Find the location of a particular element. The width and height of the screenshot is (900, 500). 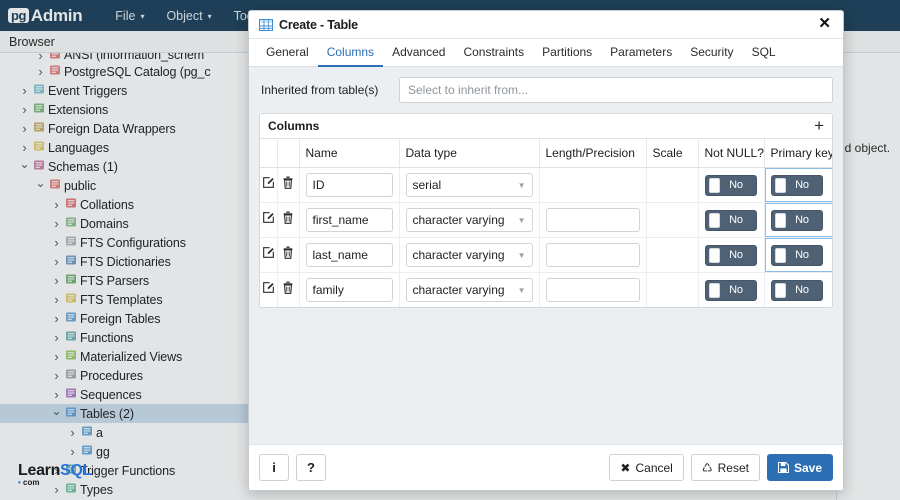

close-icon: ✕ is located at coordinates (824, 24).